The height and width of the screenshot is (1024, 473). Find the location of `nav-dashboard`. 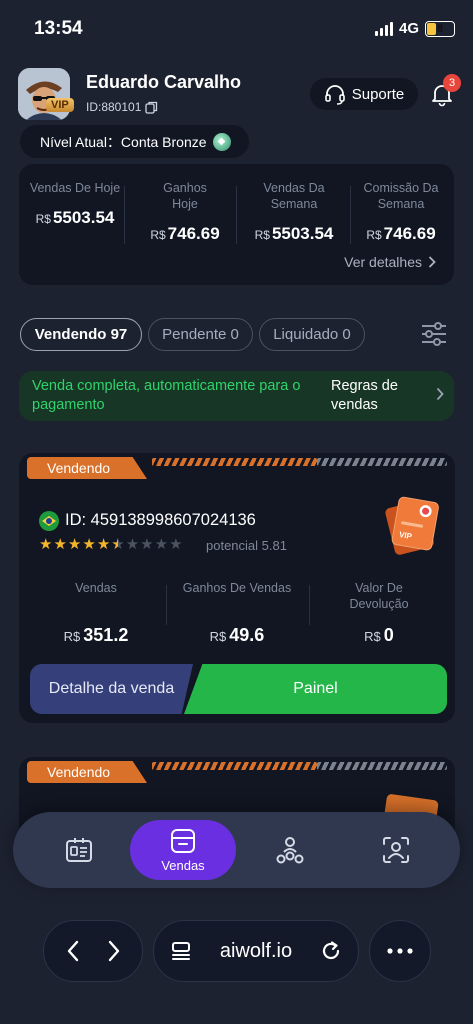

nav-dashboard is located at coordinates (79, 850).